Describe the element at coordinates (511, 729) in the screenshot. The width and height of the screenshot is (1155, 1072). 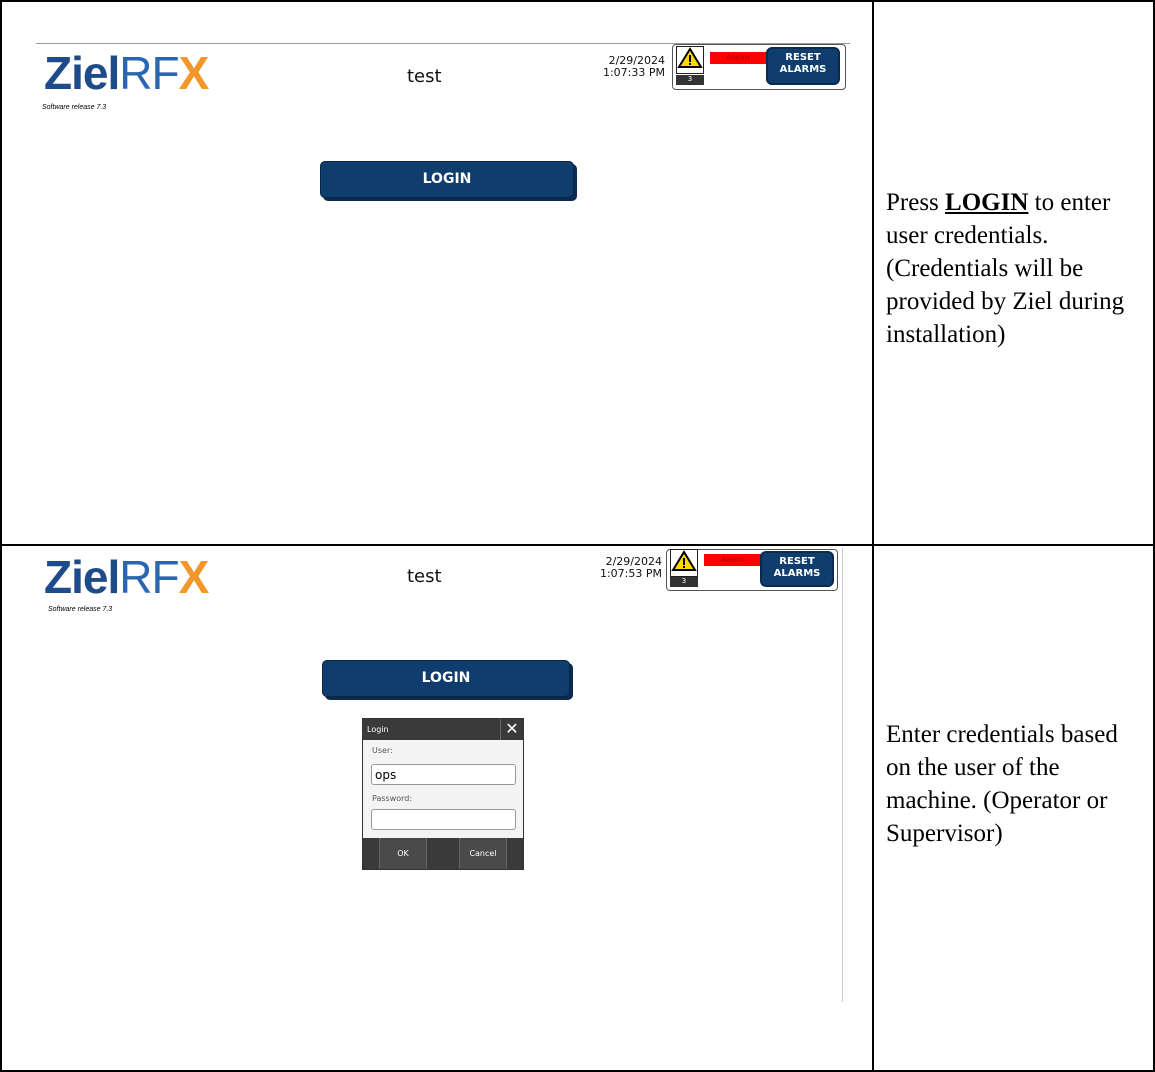
I see `close-icon: ✕` at that location.